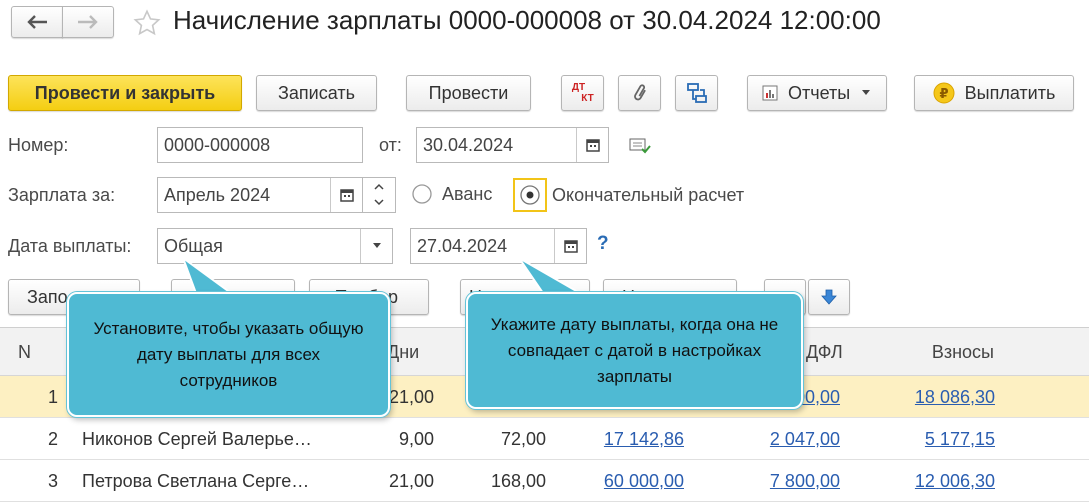 Image resolution: width=1089 pixels, height=502 pixels. I want to click on structure-button, so click(696, 93).